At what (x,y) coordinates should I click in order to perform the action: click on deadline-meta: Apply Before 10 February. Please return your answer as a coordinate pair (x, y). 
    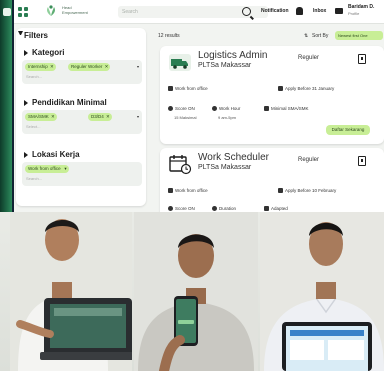
    Looking at the image, I should click on (307, 190).